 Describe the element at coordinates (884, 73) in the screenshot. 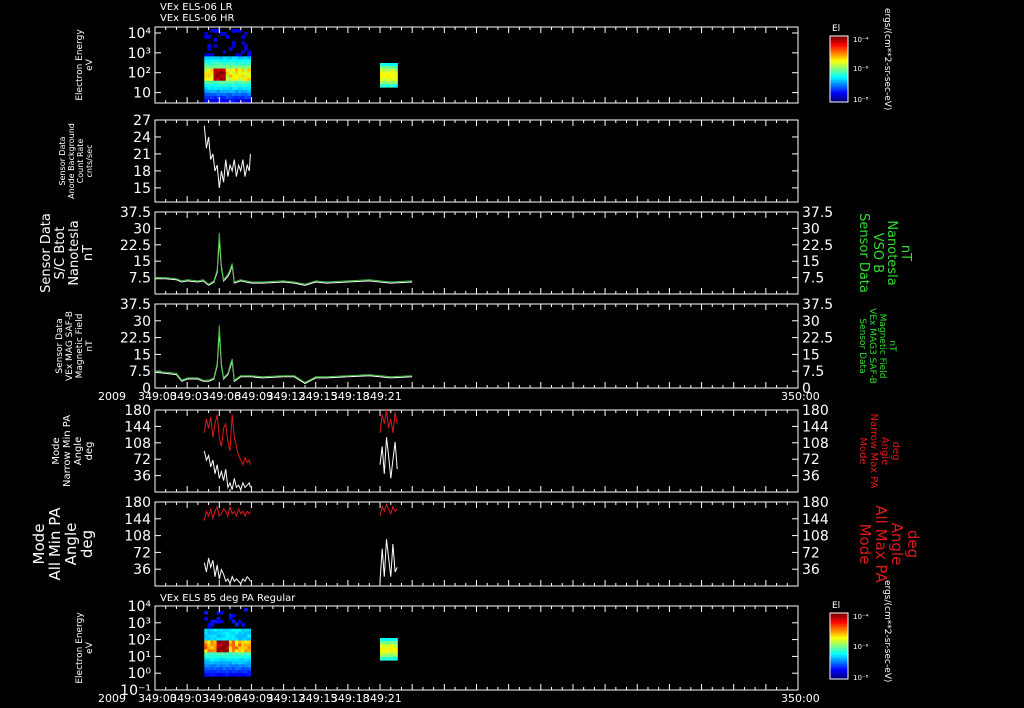

I see `colorbar-unit-top: ergs/(cm**2-sr-sec-eV)` at that location.